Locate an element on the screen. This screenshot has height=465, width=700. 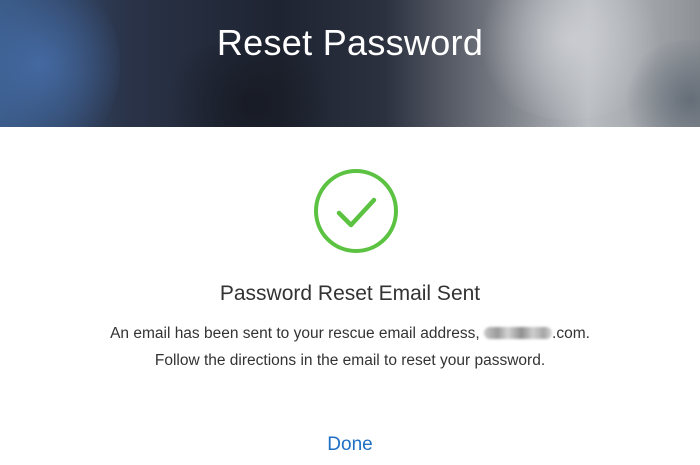
masked-email-domain: .com is located at coordinates (569, 333).